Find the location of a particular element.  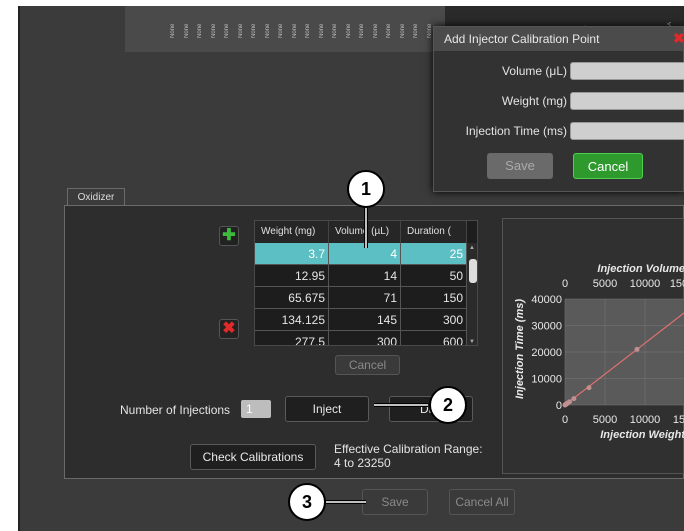

callout-lines is located at coordinates (377, 354).